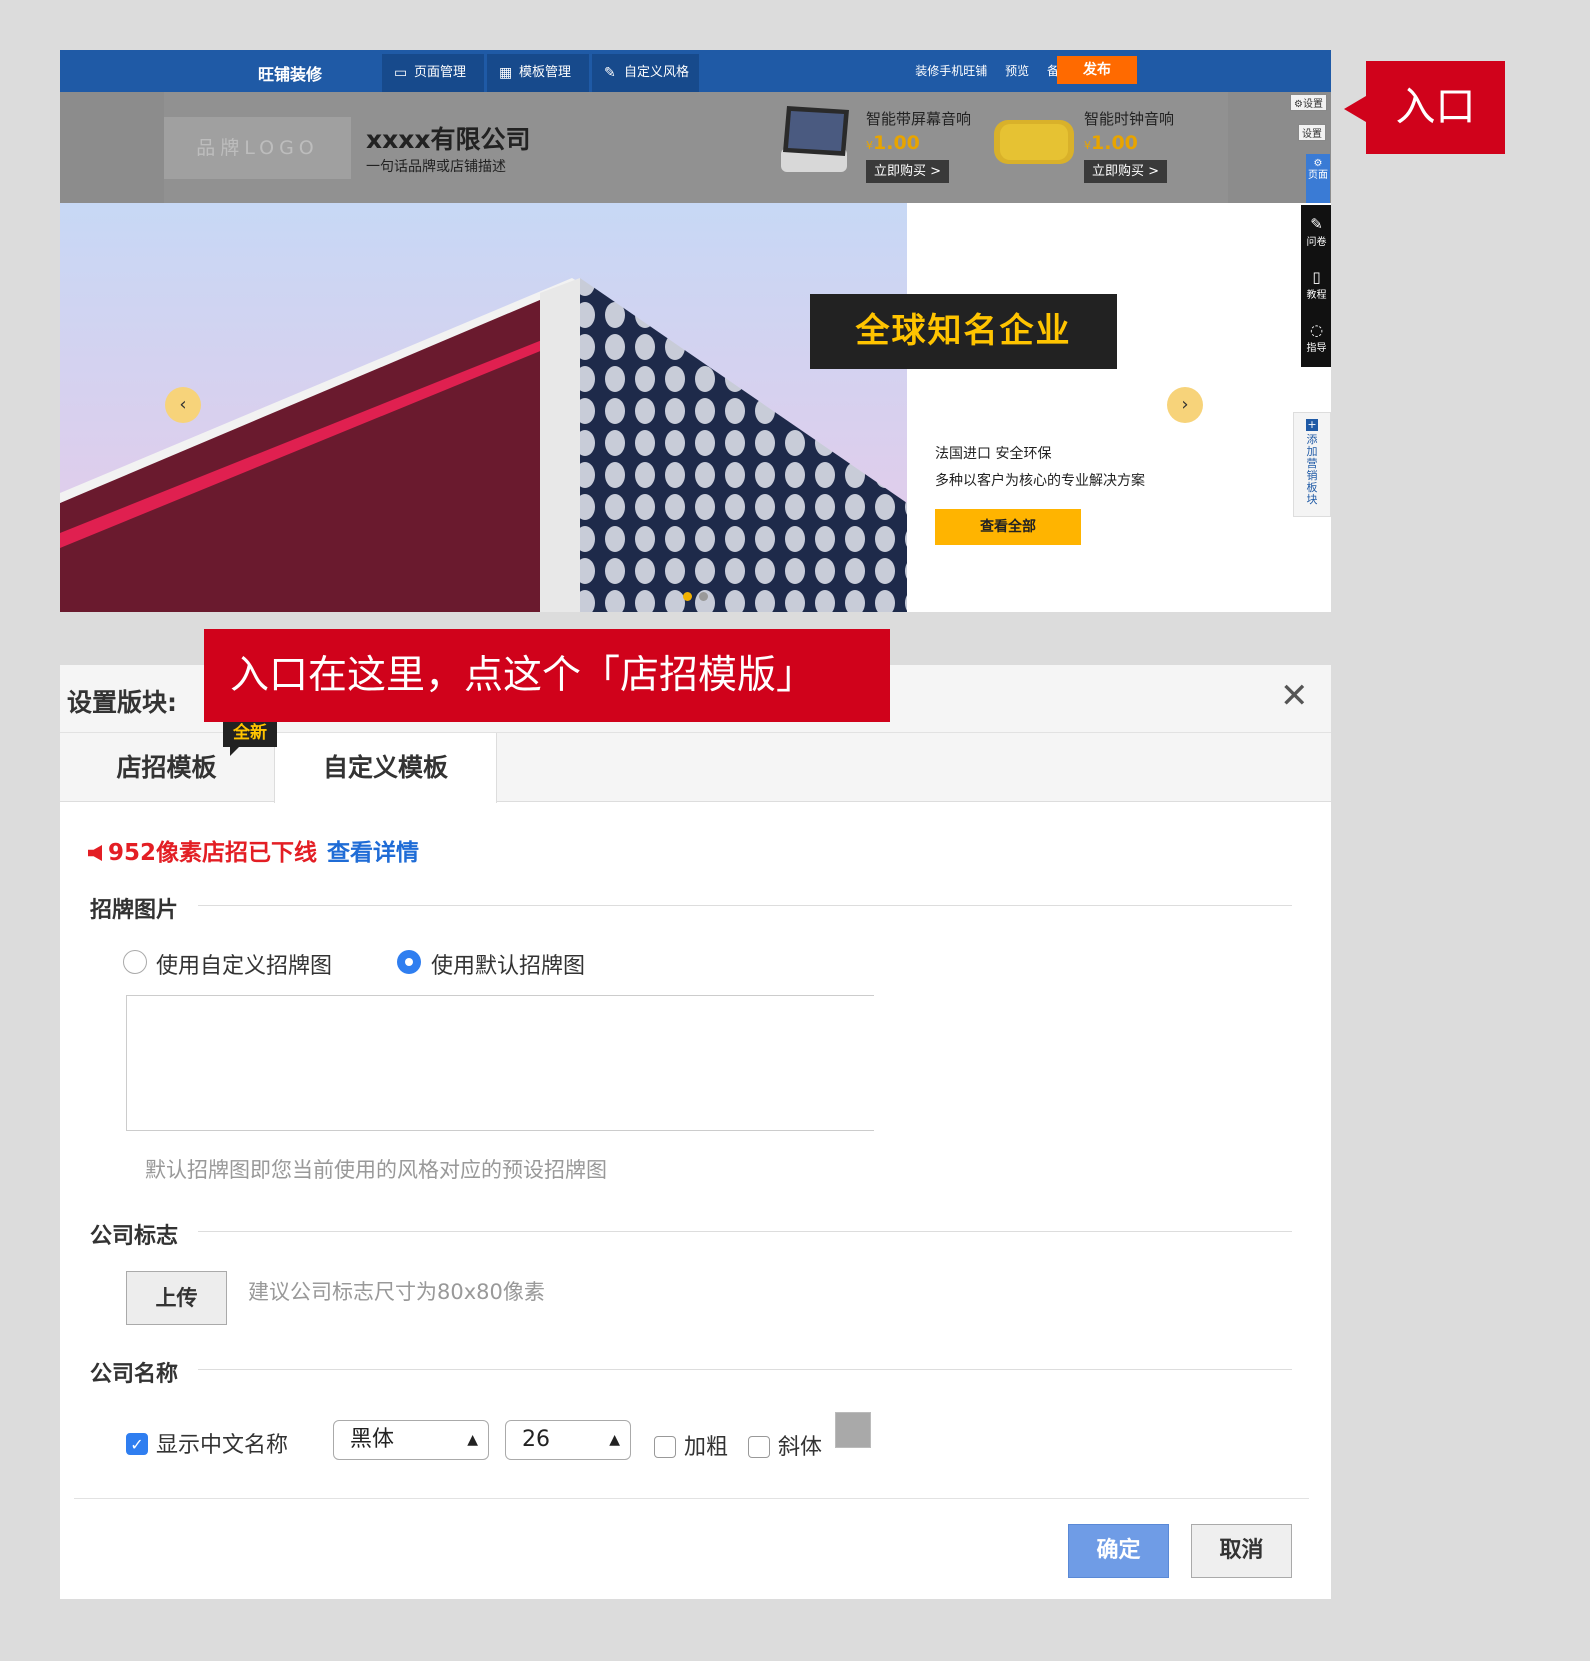 This screenshot has width=1590, height=1661. I want to click on tool-label: 问卷, so click(1316, 242).